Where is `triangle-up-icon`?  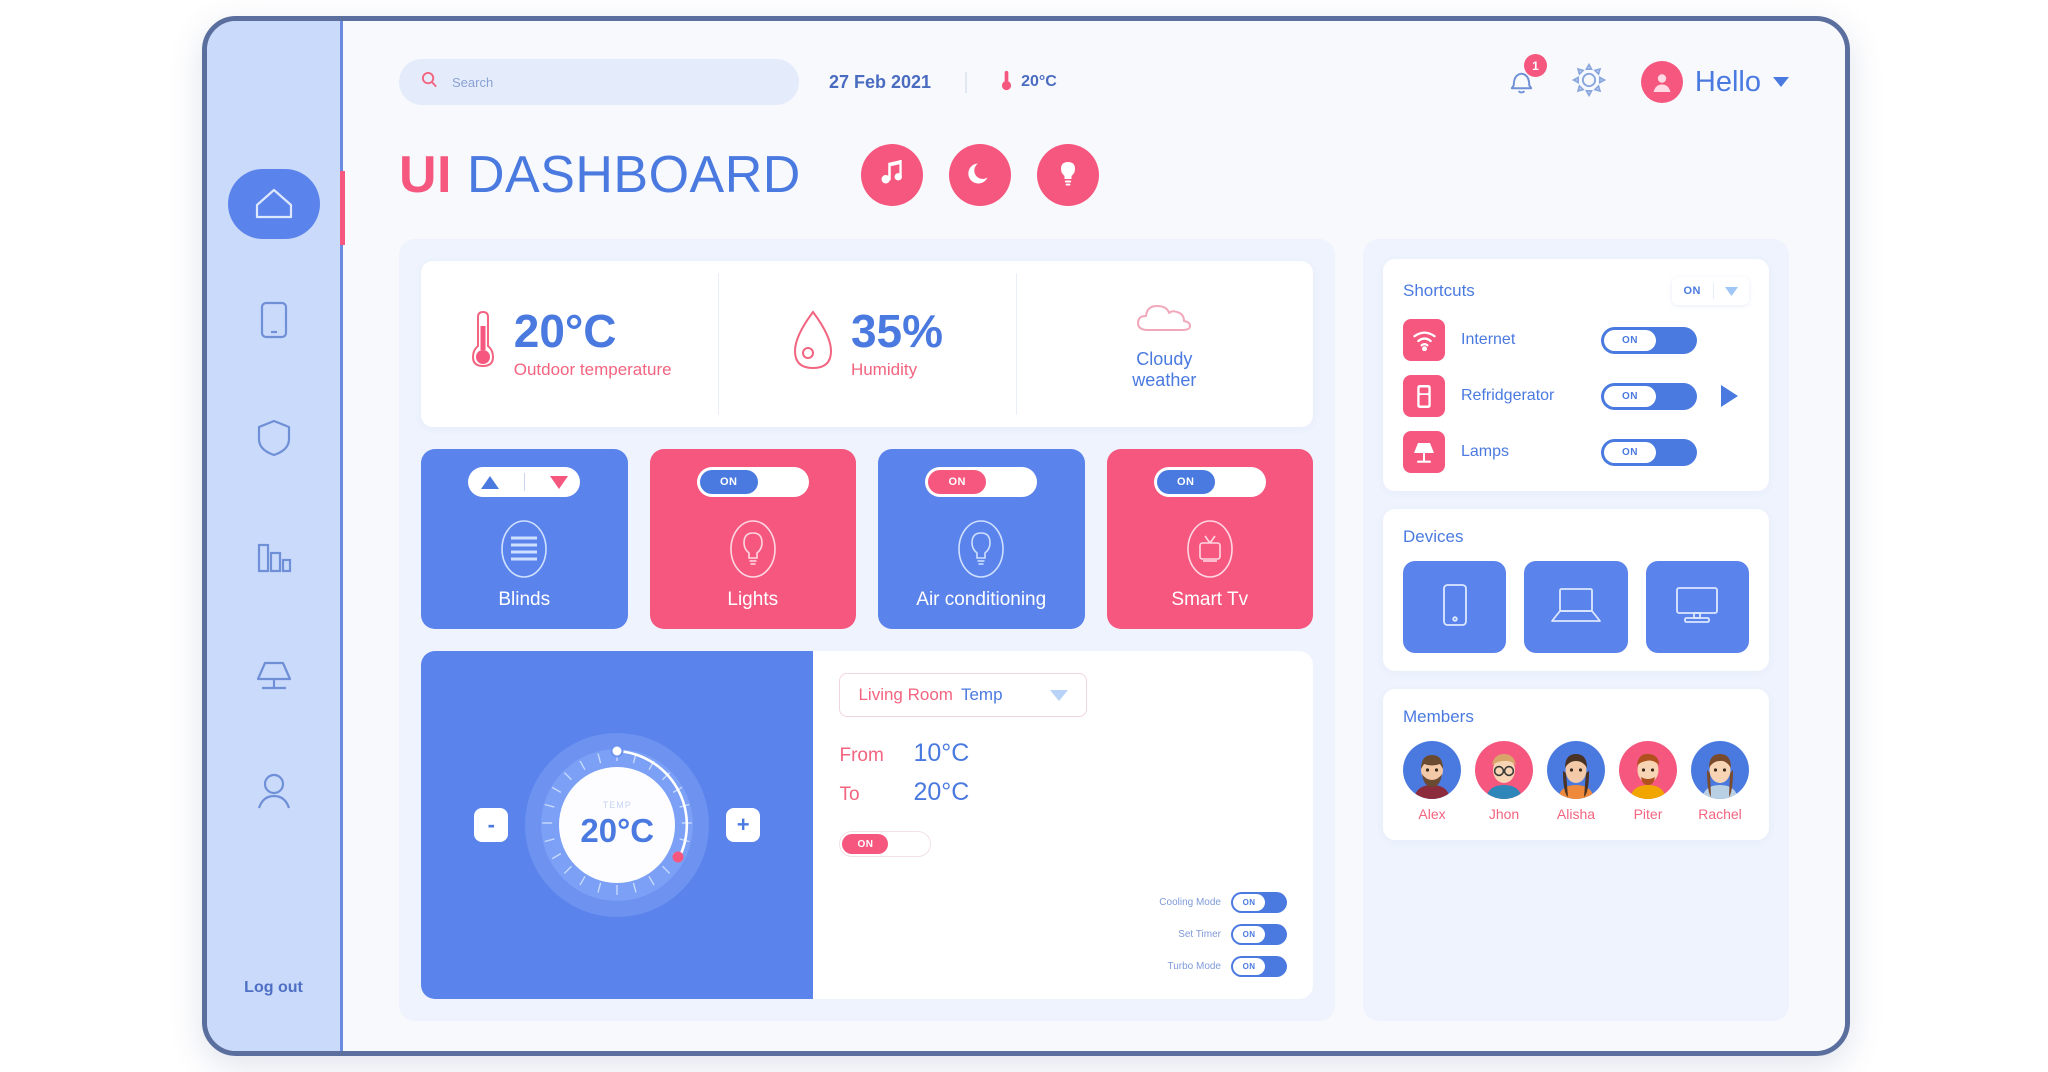 triangle-up-icon is located at coordinates (489, 482).